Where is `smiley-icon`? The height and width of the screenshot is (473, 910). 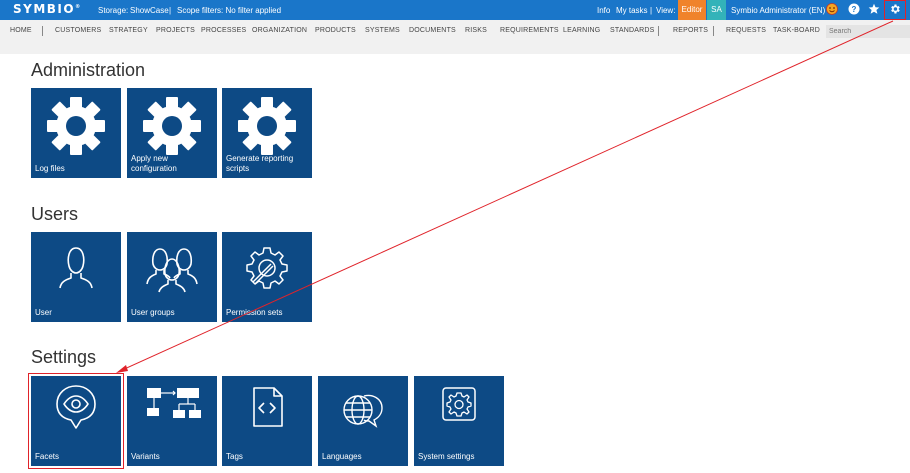 smiley-icon is located at coordinates (832, 10).